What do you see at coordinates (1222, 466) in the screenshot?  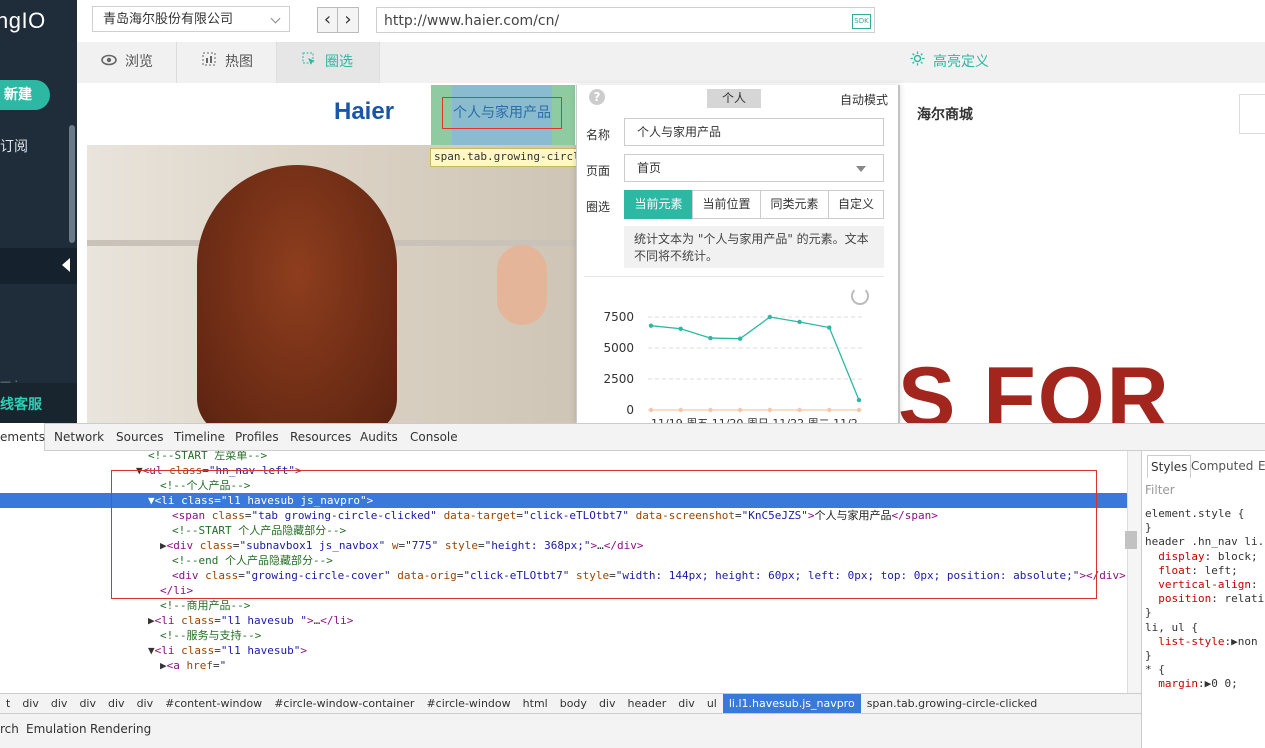 I see `computed-tab: Computed` at bounding box center [1222, 466].